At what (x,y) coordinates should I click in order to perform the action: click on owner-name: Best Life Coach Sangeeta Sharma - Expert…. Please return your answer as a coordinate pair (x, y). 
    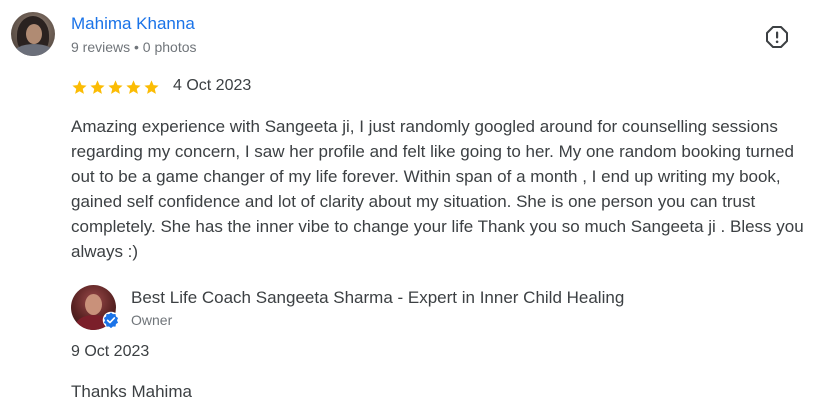
    Looking at the image, I should click on (378, 297).